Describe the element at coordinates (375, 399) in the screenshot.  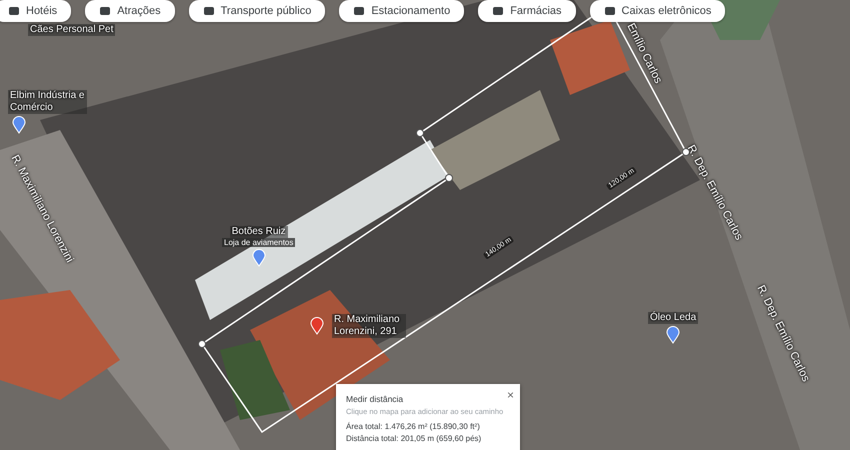
I see `panel-title: Medir distância` at that location.